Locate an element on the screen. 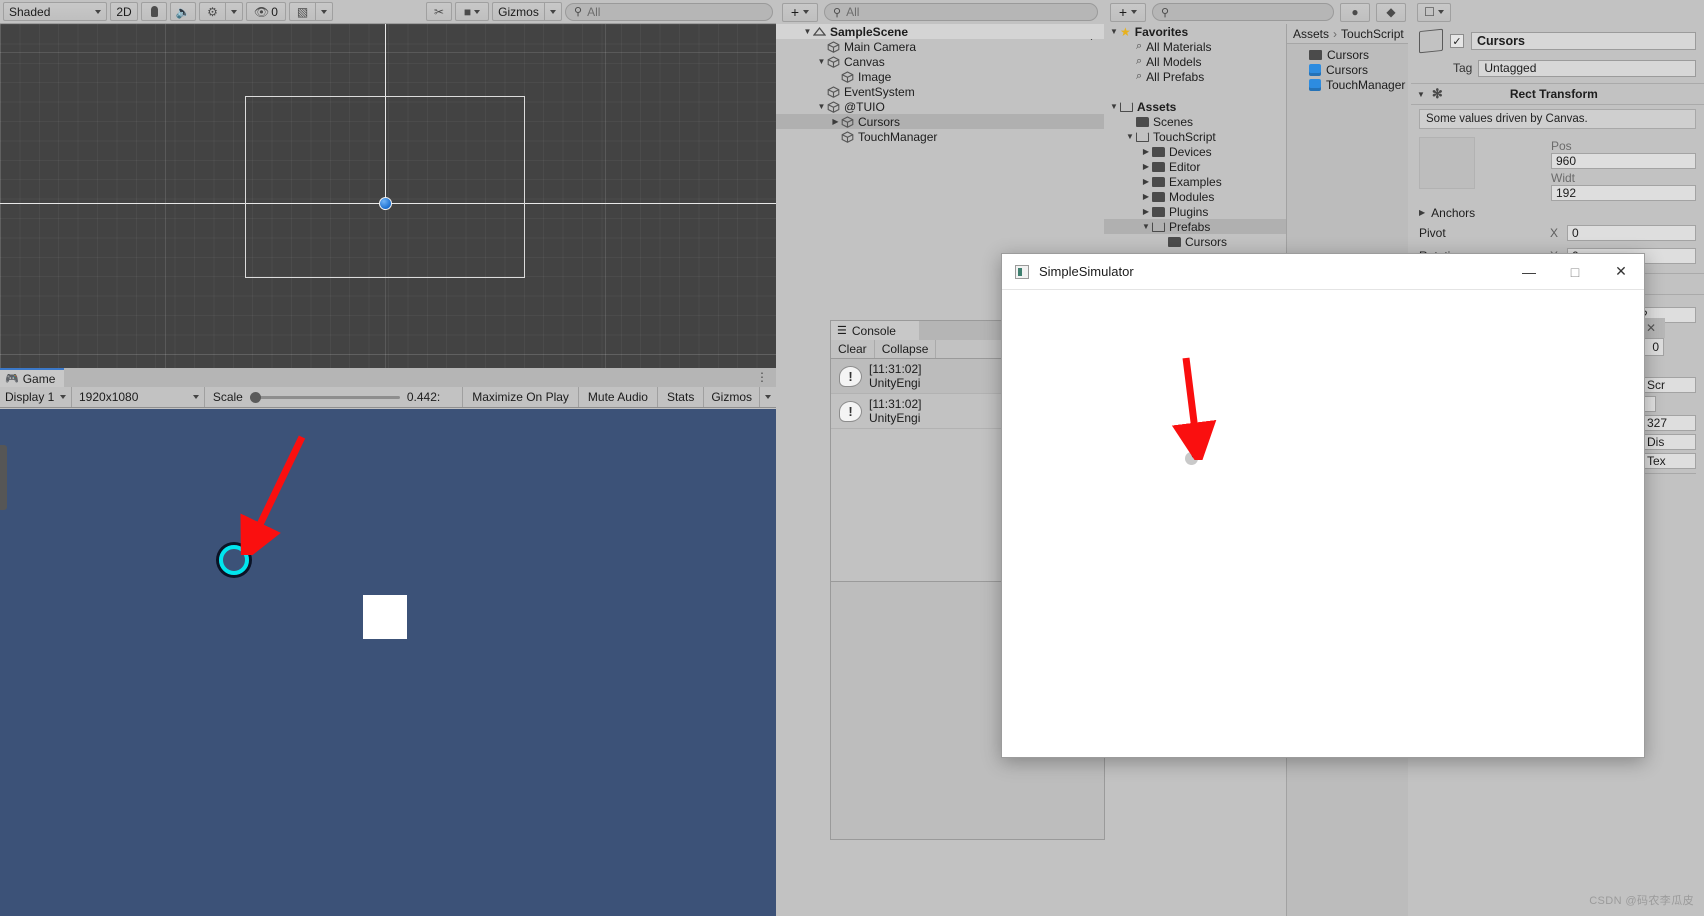 Image resolution: width=1704 pixels, height=916 pixels. game-gizmos-dropdown is located at coordinates (767, 397).